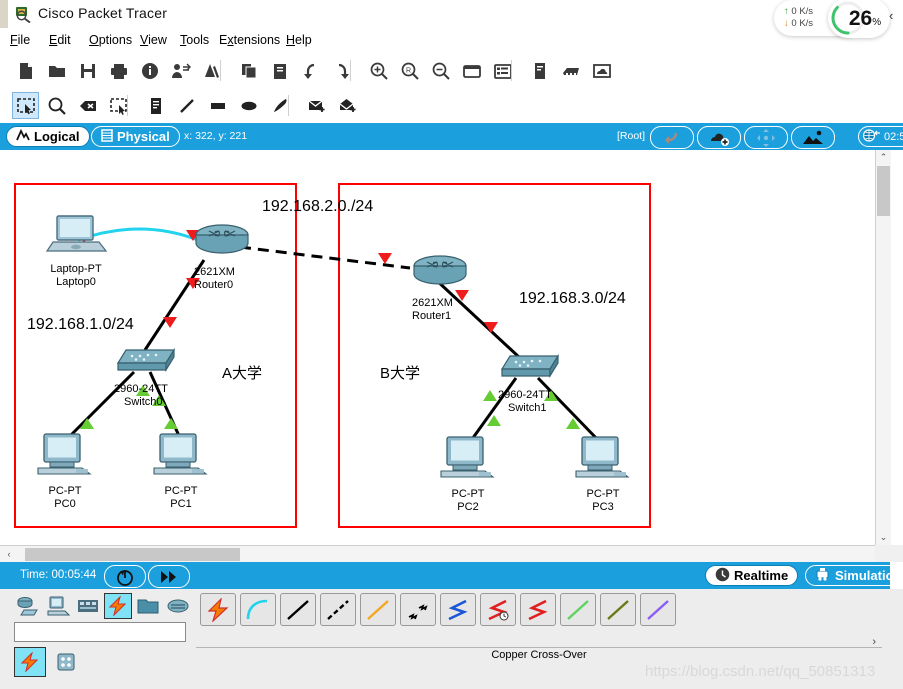 The width and height of the screenshot is (903, 689). I want to click on cable-serial-dte, so click(538, 609).